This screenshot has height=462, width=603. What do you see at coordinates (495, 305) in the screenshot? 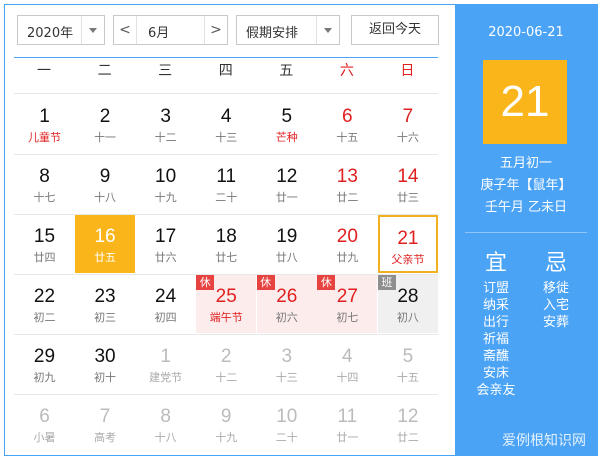
I see `yi-item: 纳采` at bounding box center [495, 305].